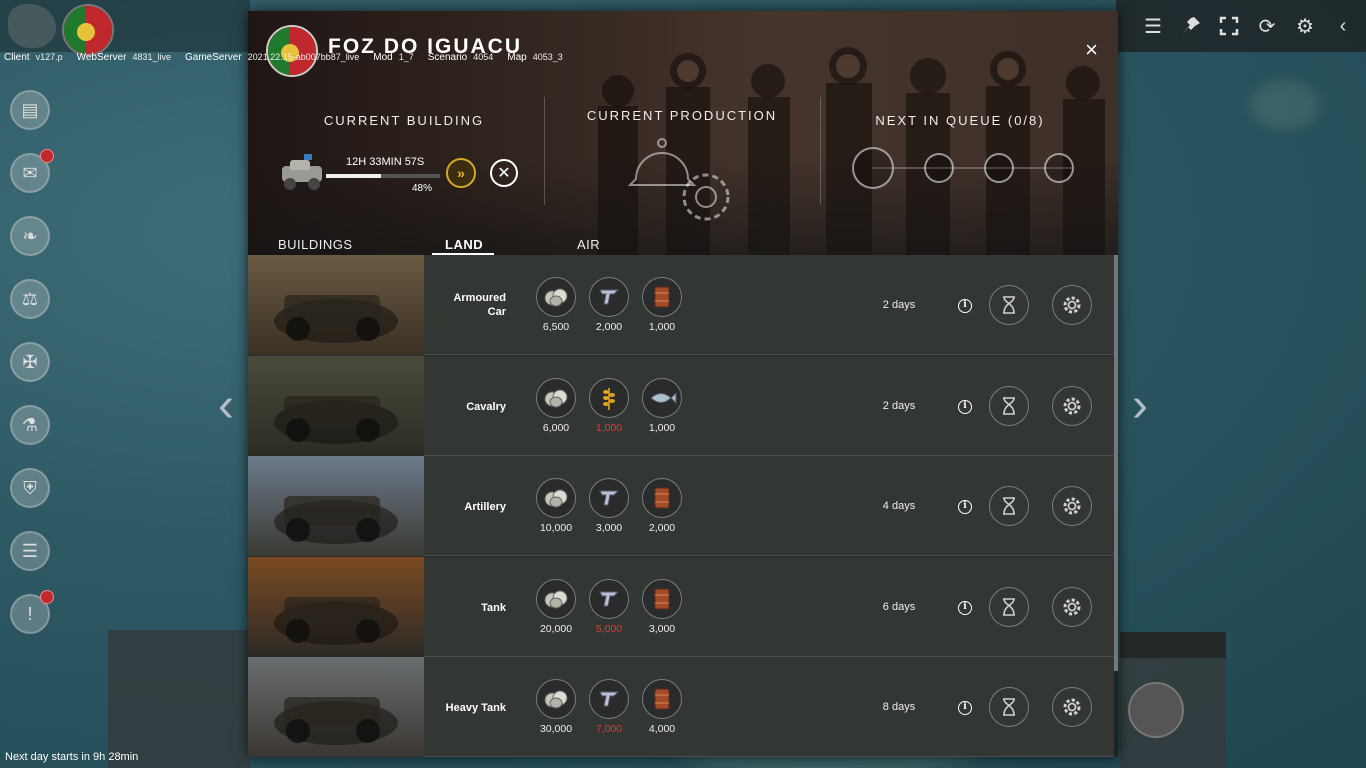 The height and width of the screenshot is (768, 1366). I want to click on cancel-icon: ✕, so click(504, 173).